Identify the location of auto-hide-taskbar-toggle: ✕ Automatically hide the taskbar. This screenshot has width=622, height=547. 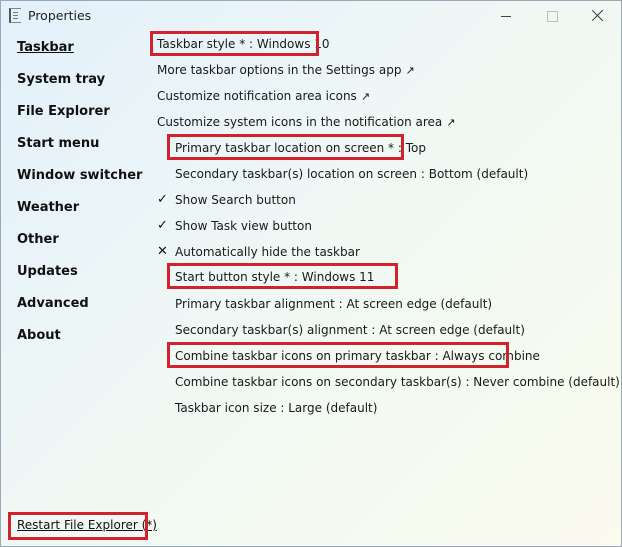
(258, 252).